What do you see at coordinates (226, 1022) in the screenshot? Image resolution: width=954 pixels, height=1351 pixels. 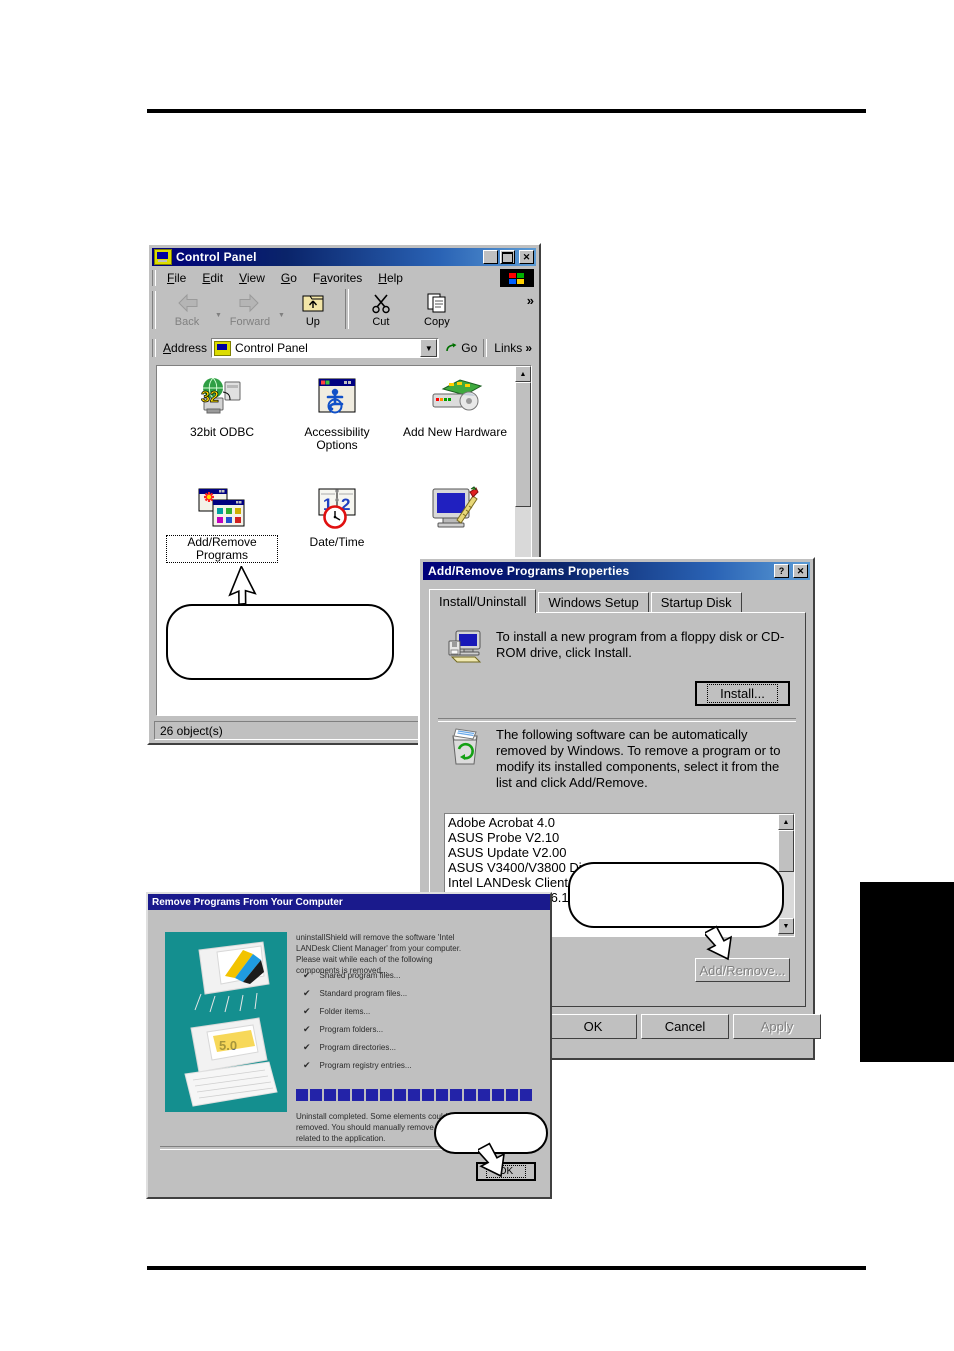 I see `uninstall-illustration: 5.0` at bounding box center [226, 1022].